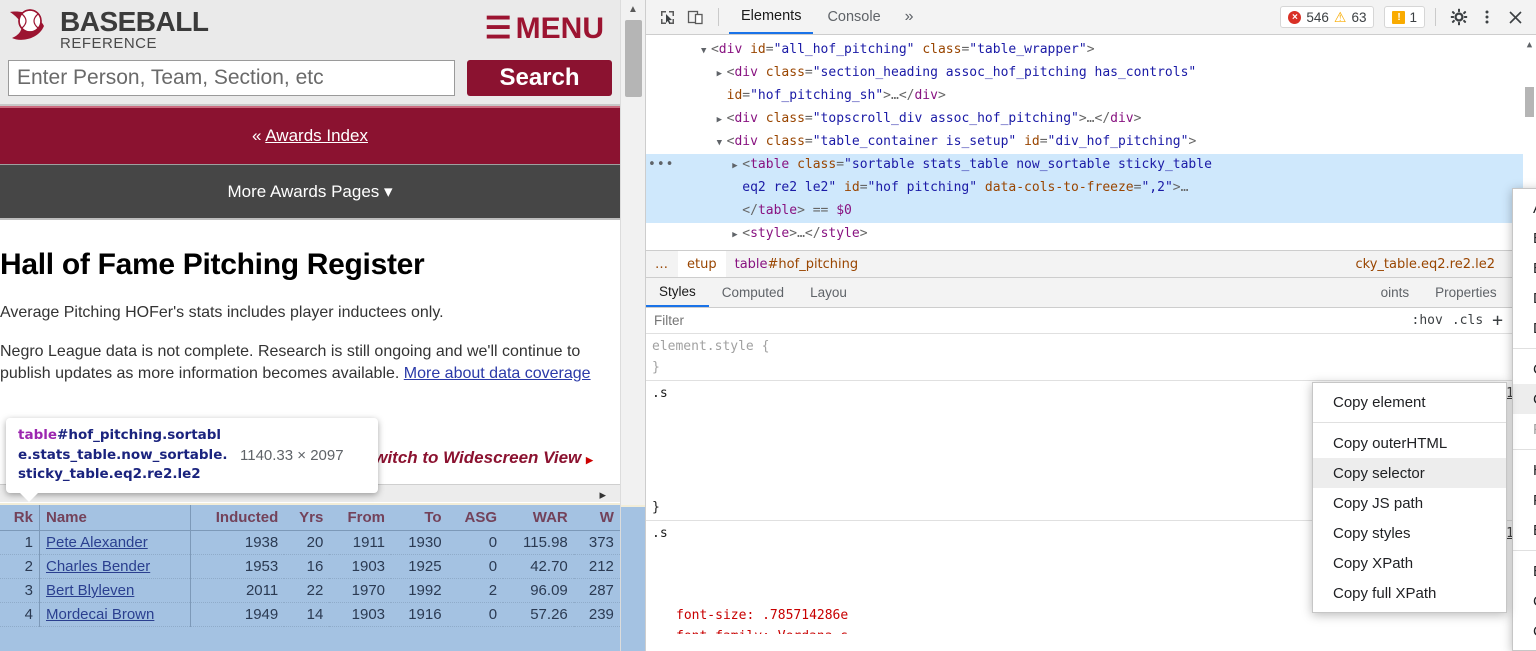 This screenshot has height=651, width=1536. Describe the element at coordinates (1409, 443) in the screenshot. I see `copy-submenu-item-copy-outerhtml: Copy outerHTML` at that location.